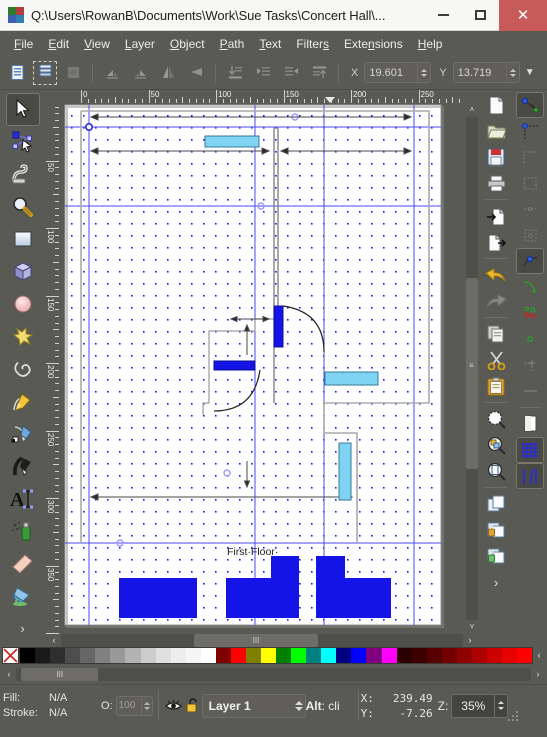 The width and height of the screenshot is (547, 737). What do you see at coordinates (312, 44) in the screenshot?
I see `menu-filters: Filters` at bounding box center [312, 44].